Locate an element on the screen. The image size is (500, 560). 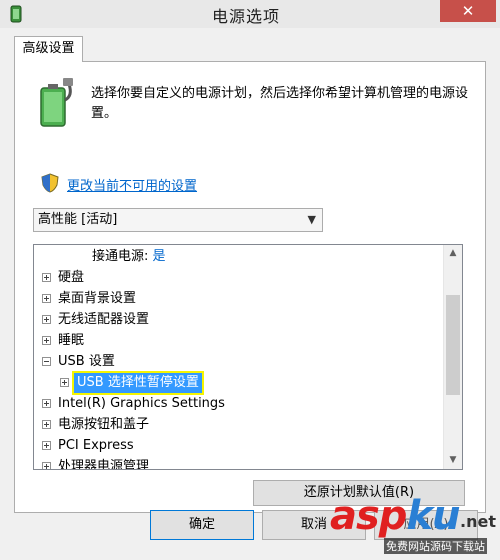
tree-item-label: 睡眠 is located at coordinates (71, 340).